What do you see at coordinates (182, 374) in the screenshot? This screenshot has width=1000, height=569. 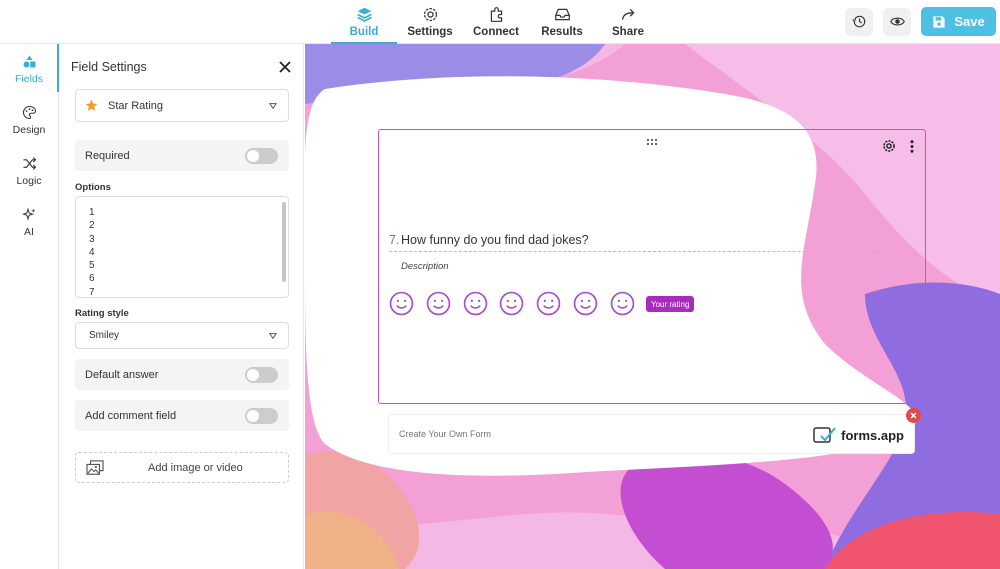 I see `default-answer-row: Default answer` at bounding box center [182, 374].